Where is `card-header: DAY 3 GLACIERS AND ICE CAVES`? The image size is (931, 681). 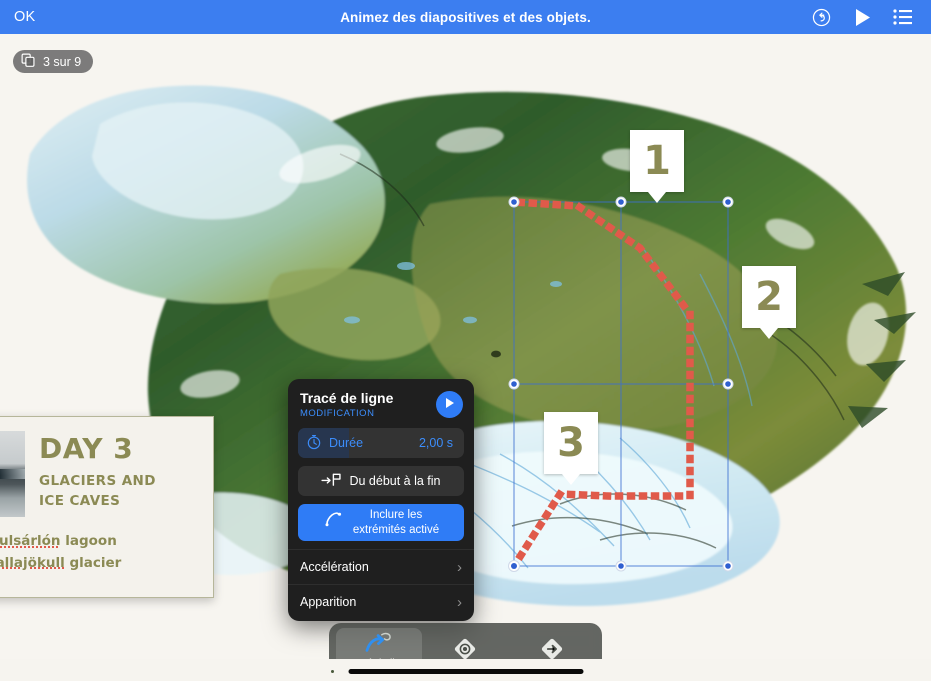 card-header: DAY 3 GLACIERS AND ICE CAVES is located at coordinates (99, 474).